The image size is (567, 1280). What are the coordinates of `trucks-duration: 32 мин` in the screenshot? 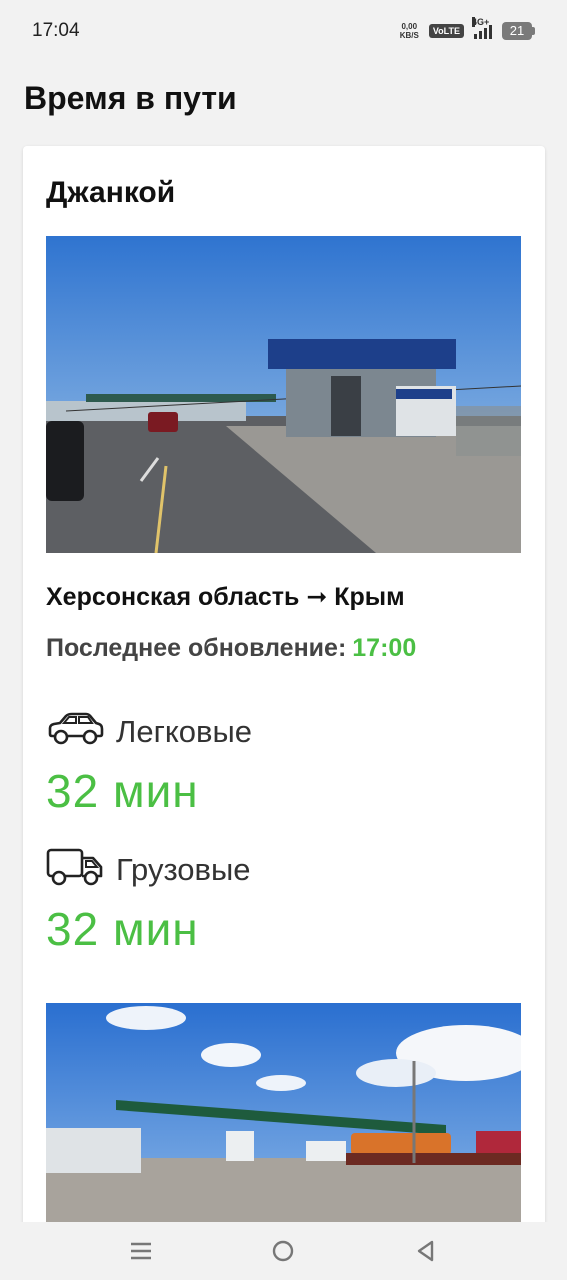 It's located at (122, 929).